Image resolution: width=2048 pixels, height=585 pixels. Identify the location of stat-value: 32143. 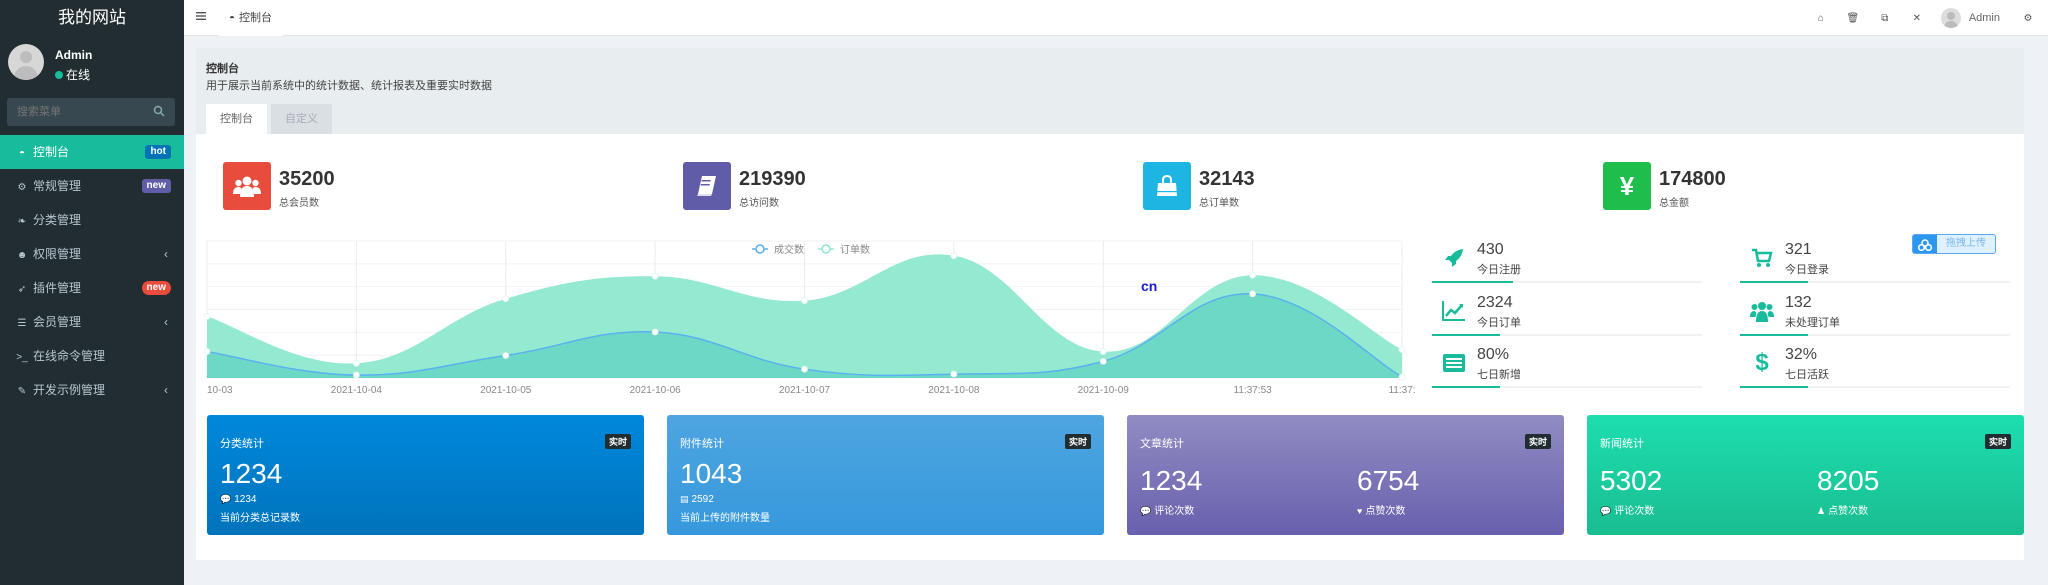
(1227, 179).